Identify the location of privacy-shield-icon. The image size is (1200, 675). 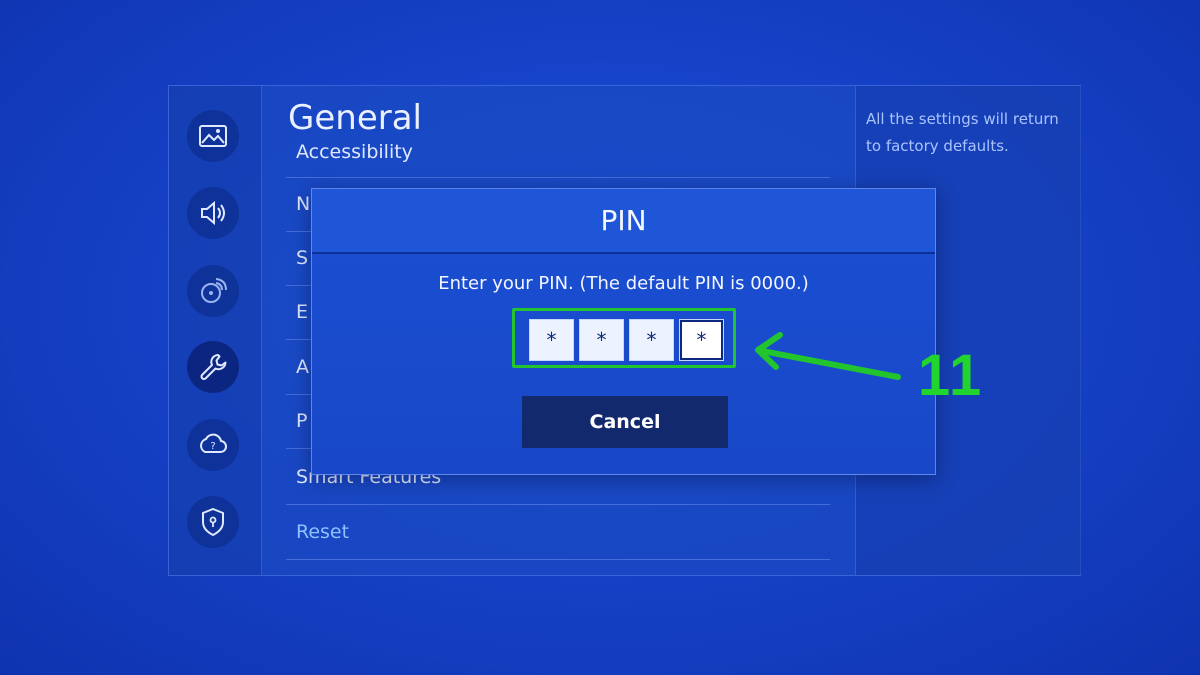
(213, 522).